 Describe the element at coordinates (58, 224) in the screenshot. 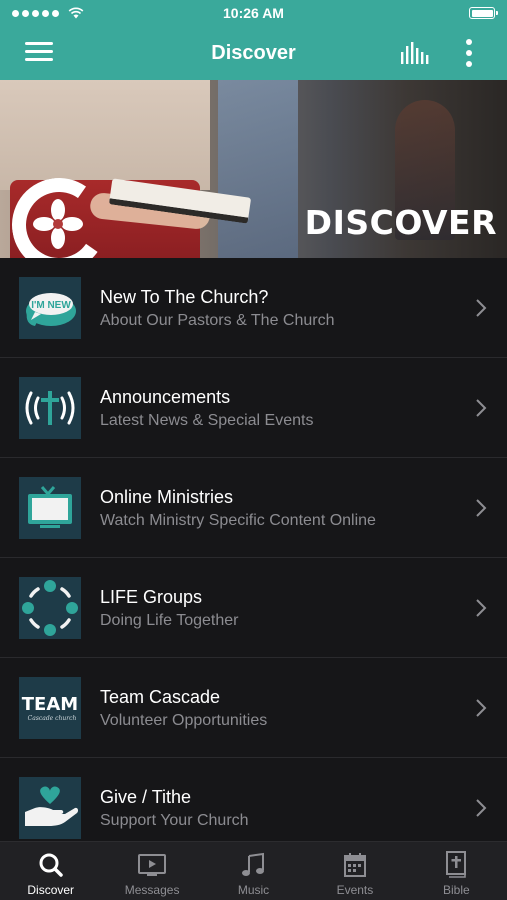

I see `cross-logo-icon` at that location.